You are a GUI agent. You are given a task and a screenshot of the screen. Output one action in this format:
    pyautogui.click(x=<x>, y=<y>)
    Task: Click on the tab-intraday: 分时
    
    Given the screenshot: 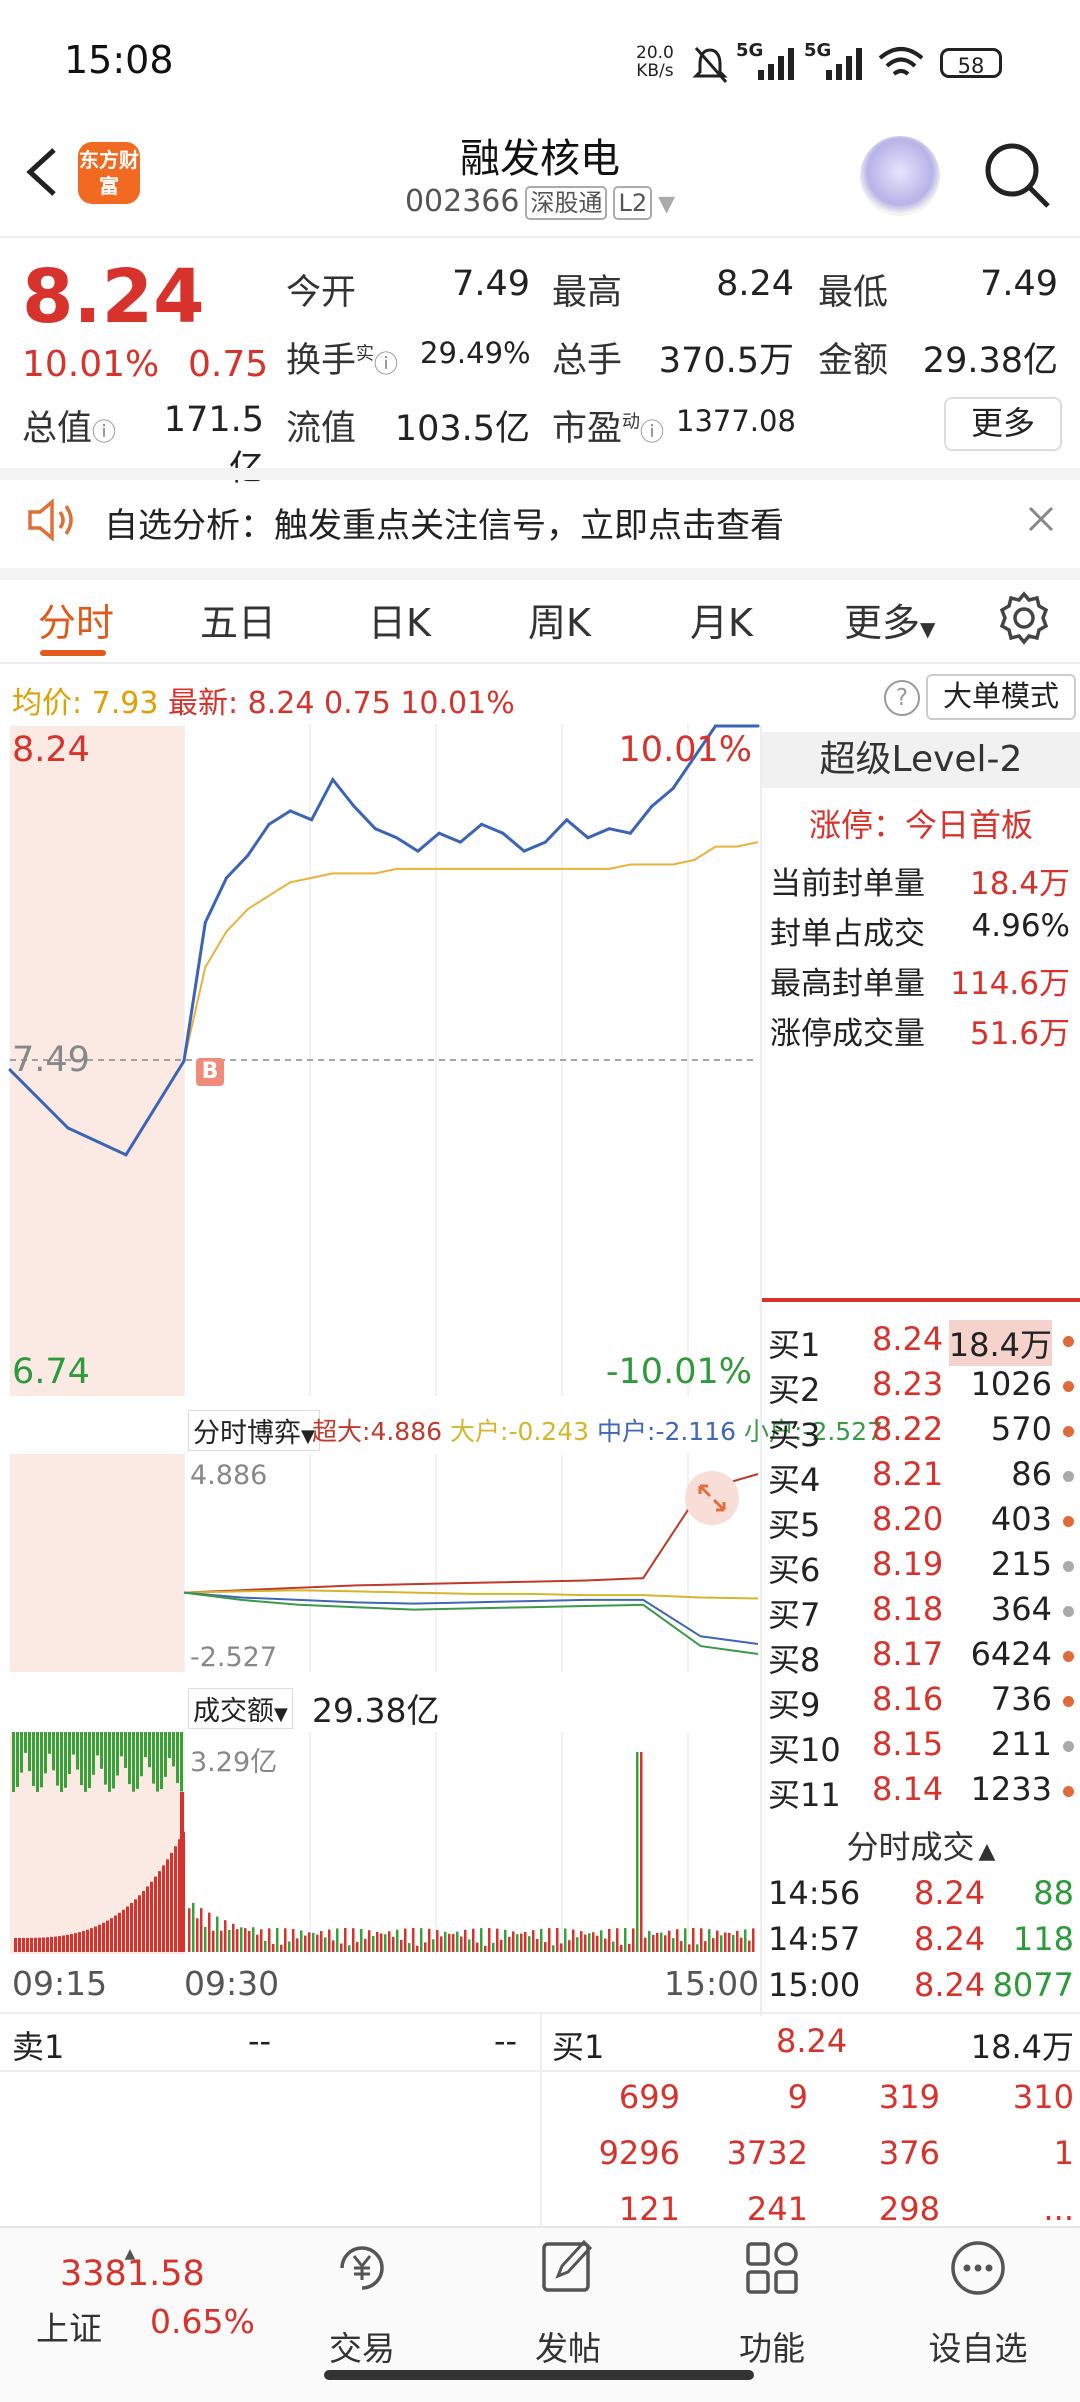 What is the action you would take?
    pyautogui.click(x=76, y=619)
    